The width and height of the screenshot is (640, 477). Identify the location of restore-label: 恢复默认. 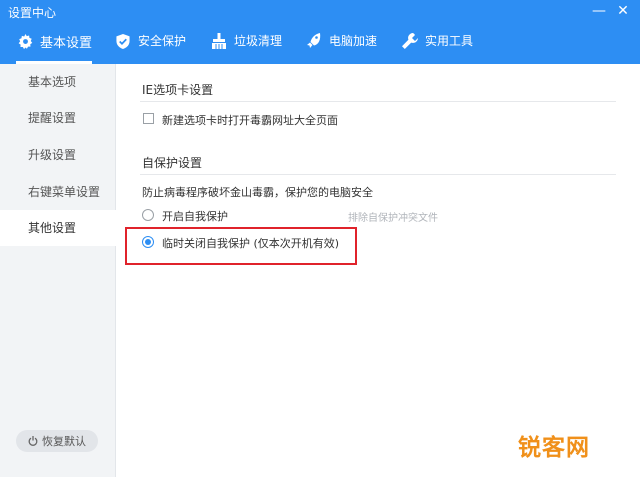
(64, 441).